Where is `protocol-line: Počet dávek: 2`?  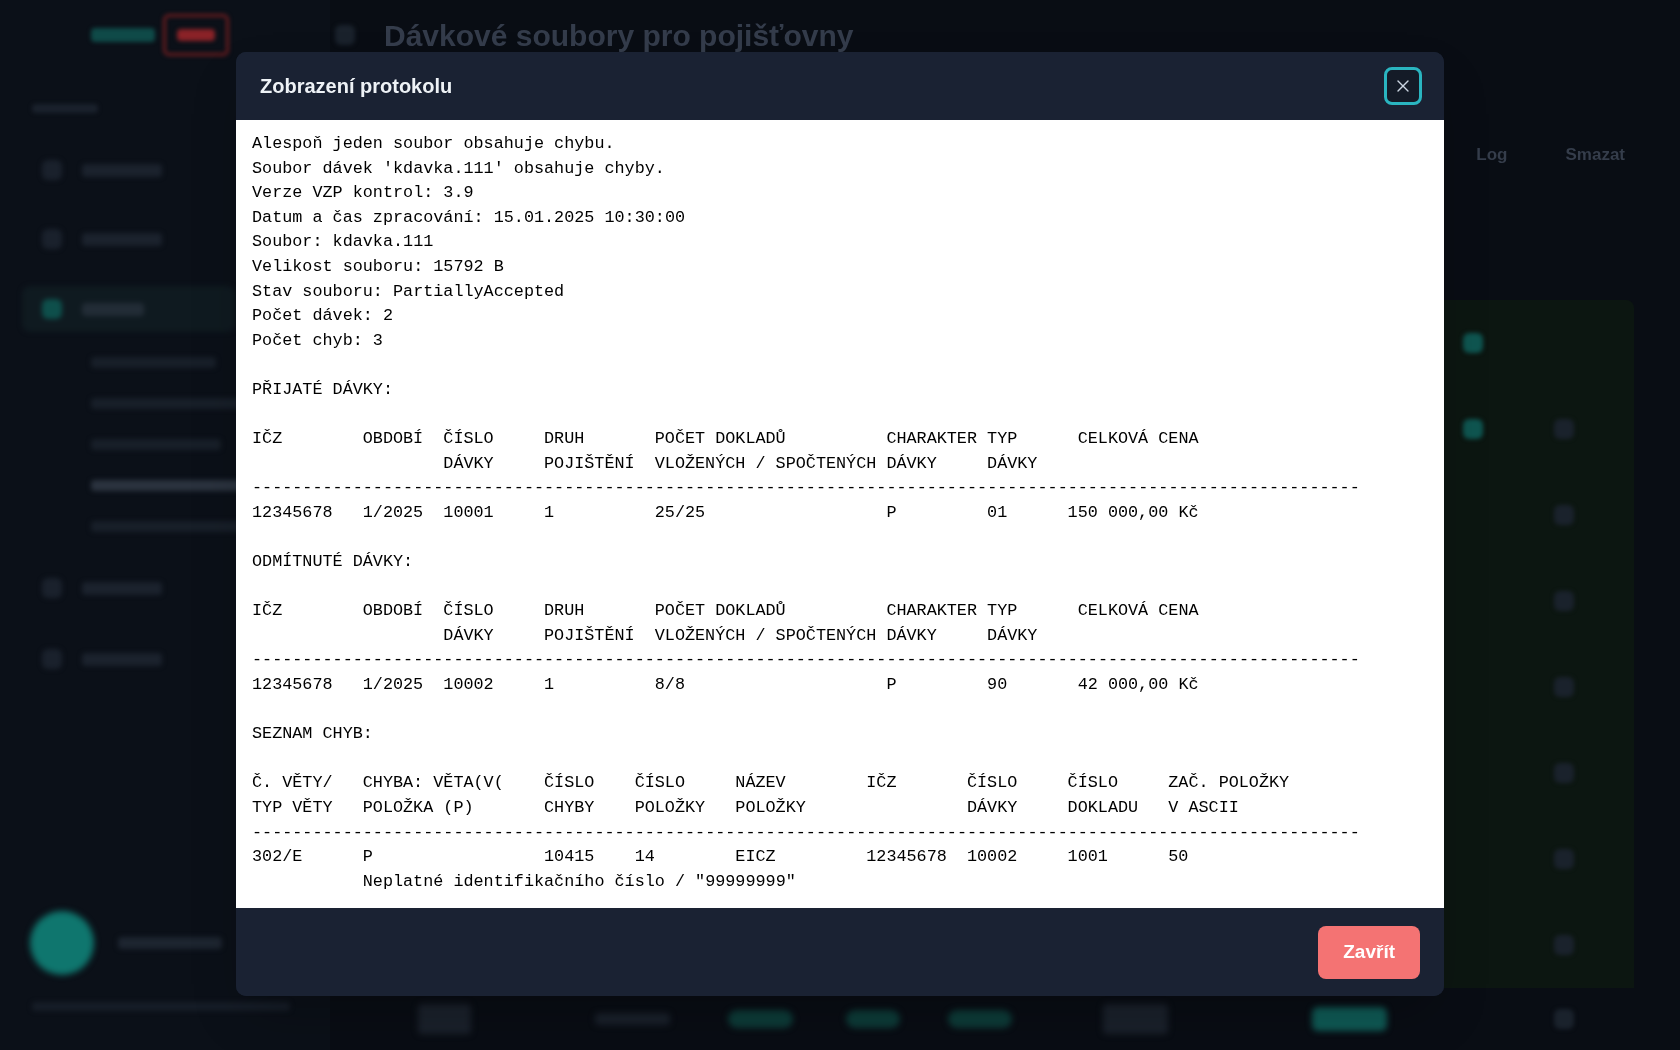 protocol-line: Počet dávek: 2 is located at coordinates (322, 316).